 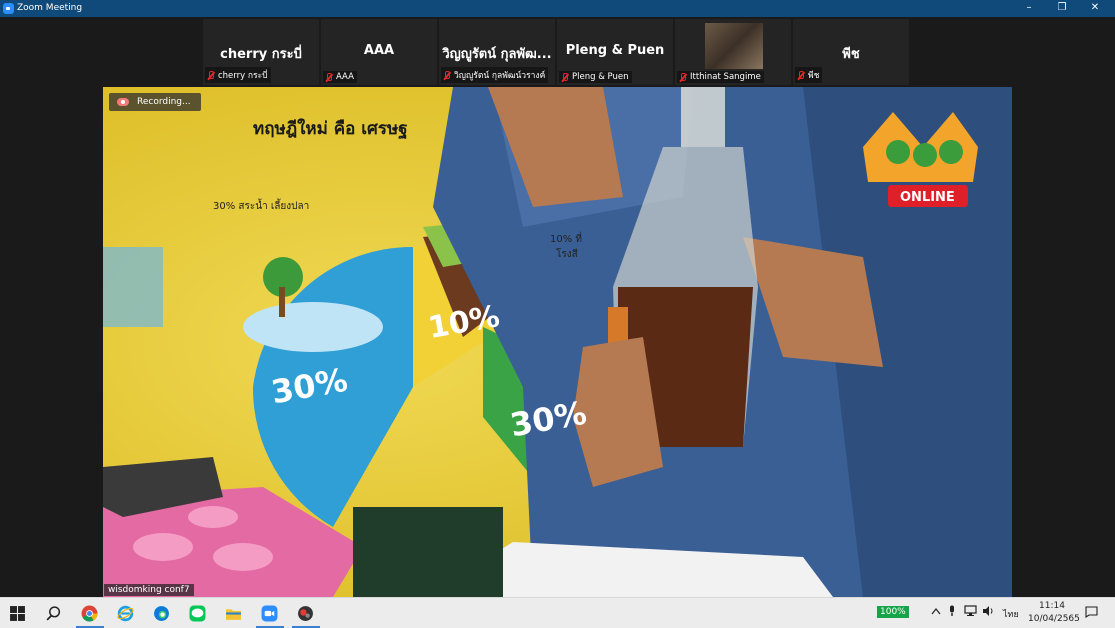 I want to click on participant-label: พีช, so click(x=809, y=75).